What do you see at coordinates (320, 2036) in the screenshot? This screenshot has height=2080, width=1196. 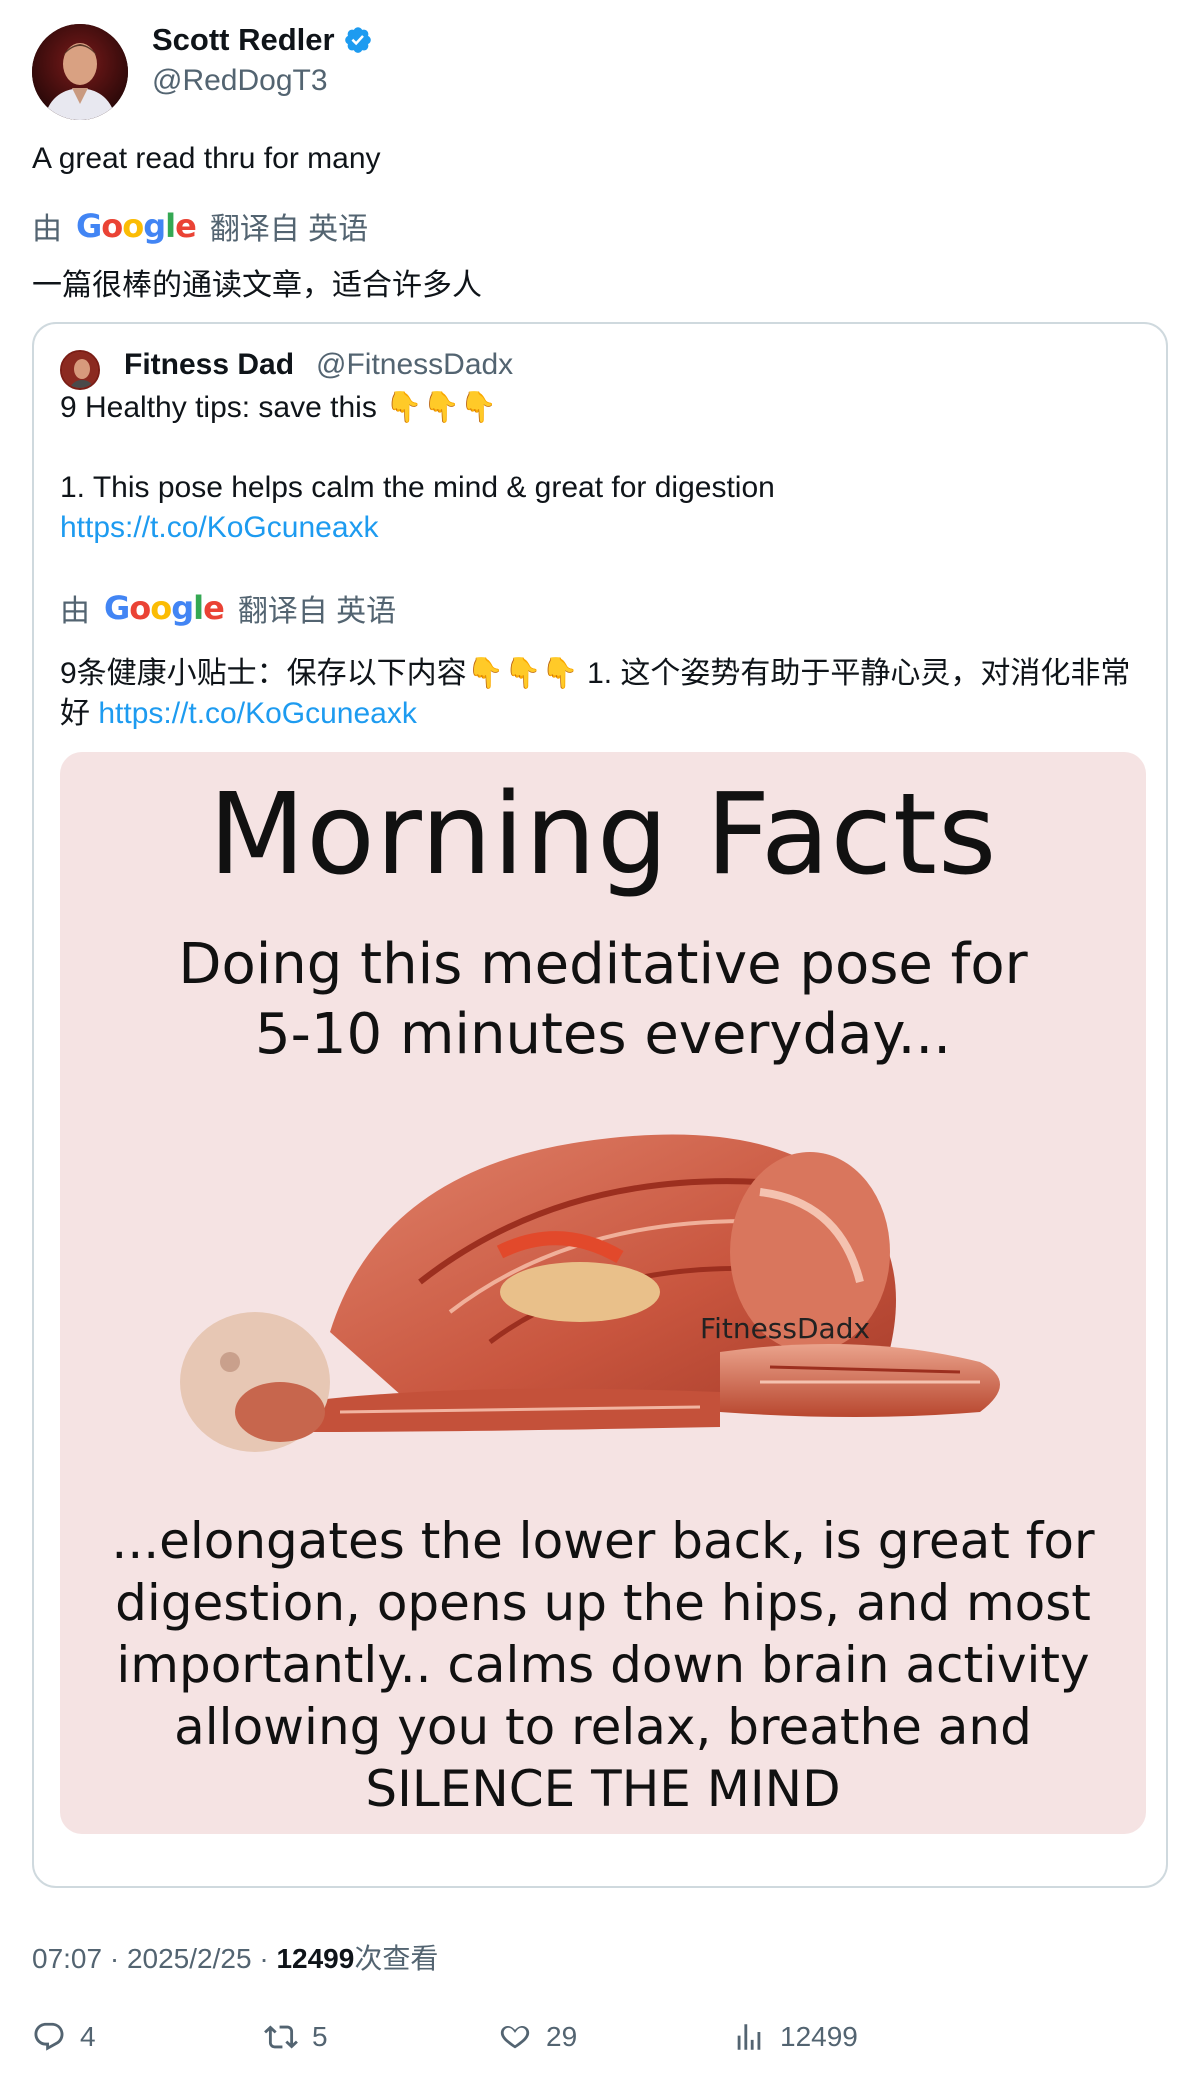 I see `retweet-count: 5` at bounding box center [320, 2036].